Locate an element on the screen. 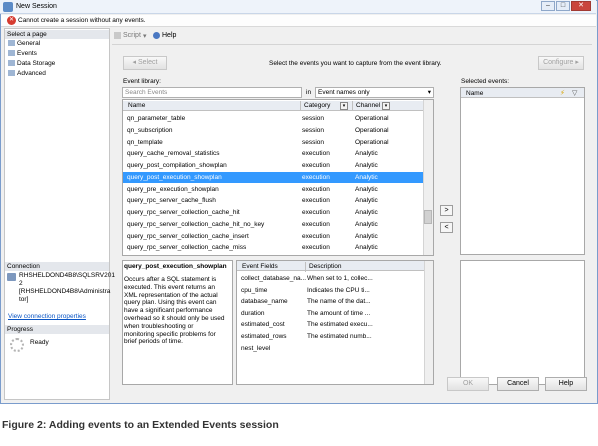 The width and height of the screenshot is (598, 446). page-item-data-storage: Data Storage is located at coordinates (31, 63).